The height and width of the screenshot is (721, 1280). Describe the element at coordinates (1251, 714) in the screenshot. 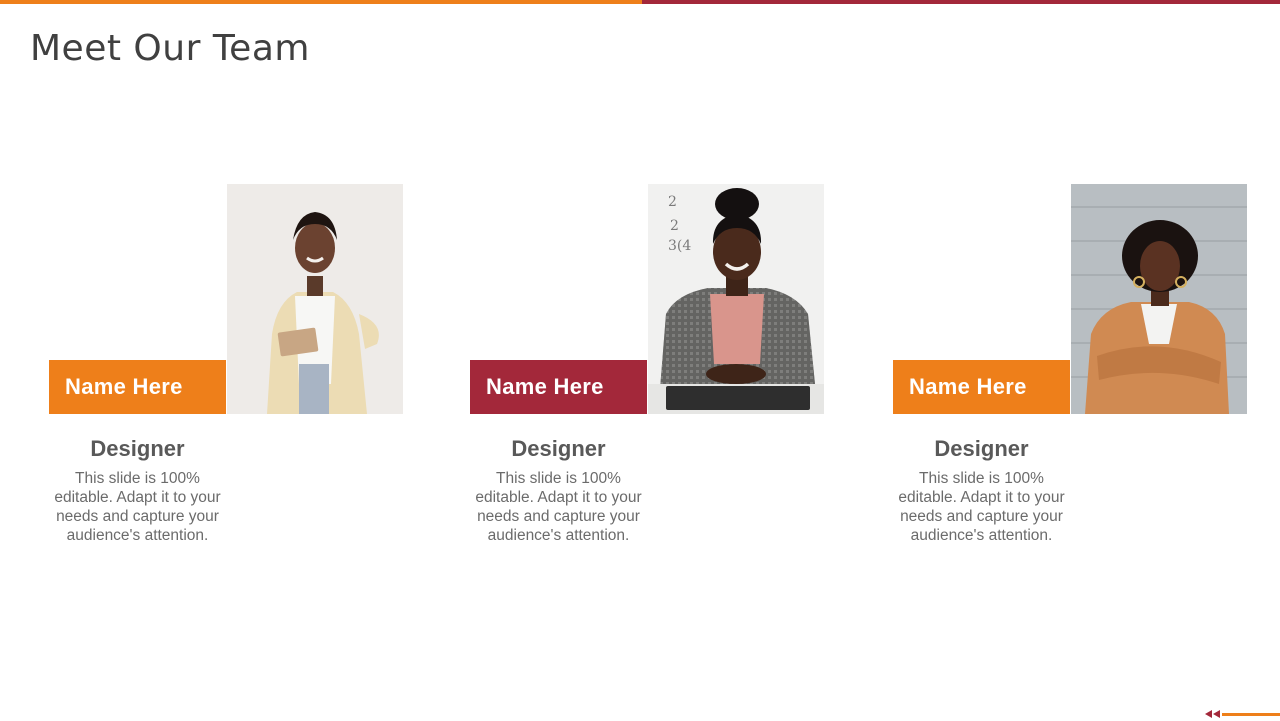

I see `footer-accent-line` at that location.